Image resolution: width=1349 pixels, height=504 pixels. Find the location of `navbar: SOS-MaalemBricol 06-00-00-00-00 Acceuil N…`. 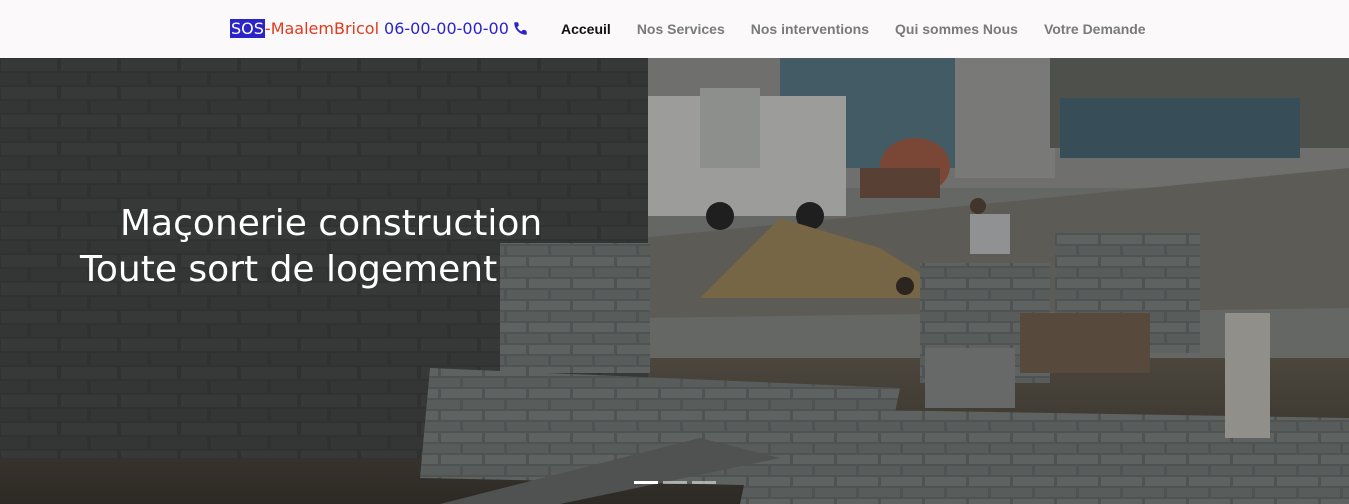

navbar: SOS-MaalemBricol 06-00-00-00-00 Acceuil N… is located at coordinates (674, 29).